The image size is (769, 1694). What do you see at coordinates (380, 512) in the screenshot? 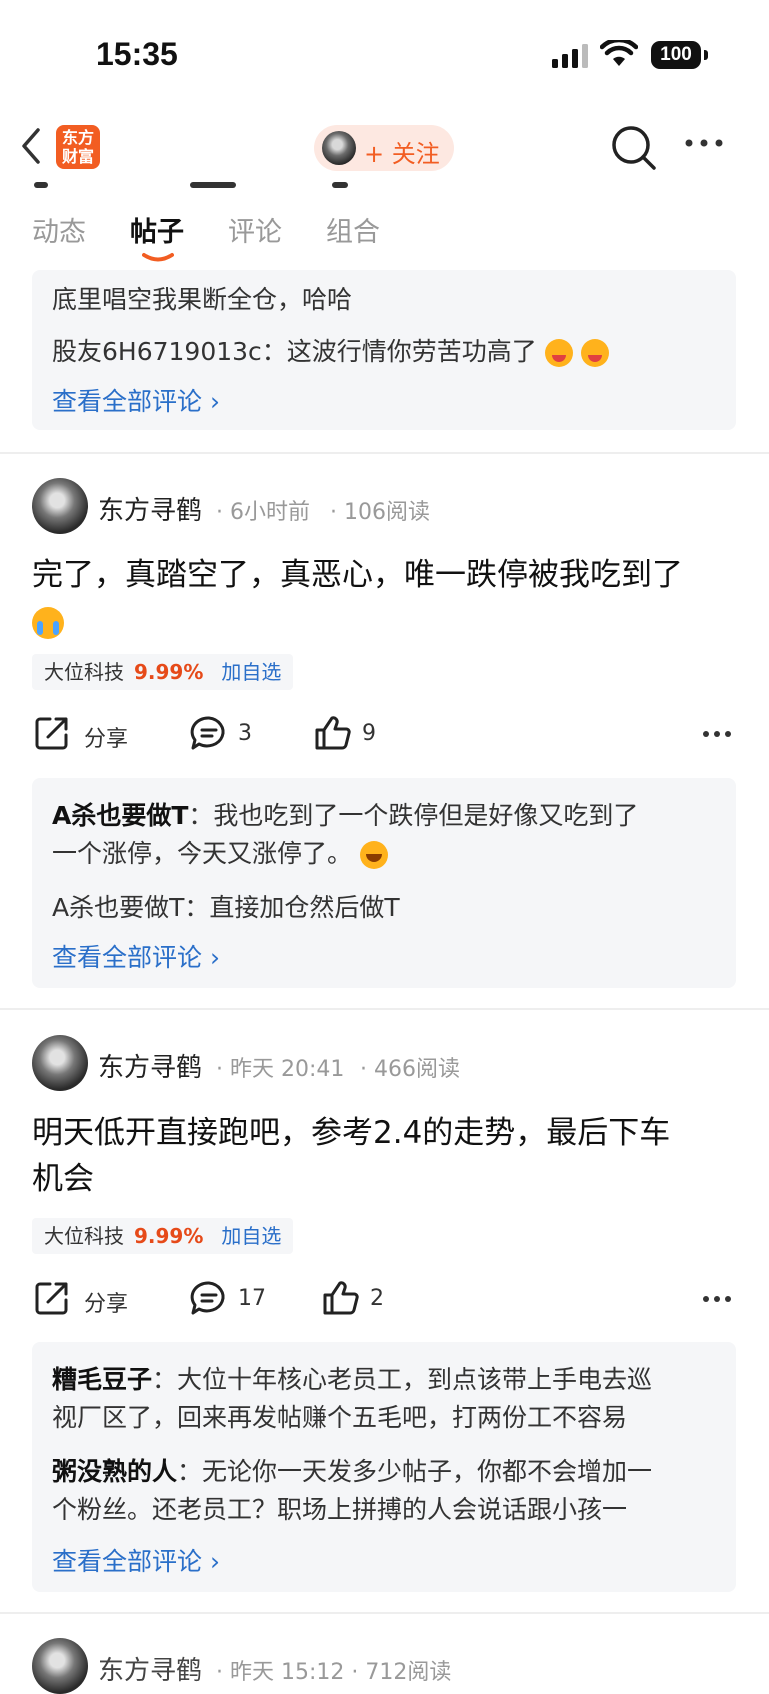
I see `post-reads: · 106阅读` at bounding box center [380, 512].